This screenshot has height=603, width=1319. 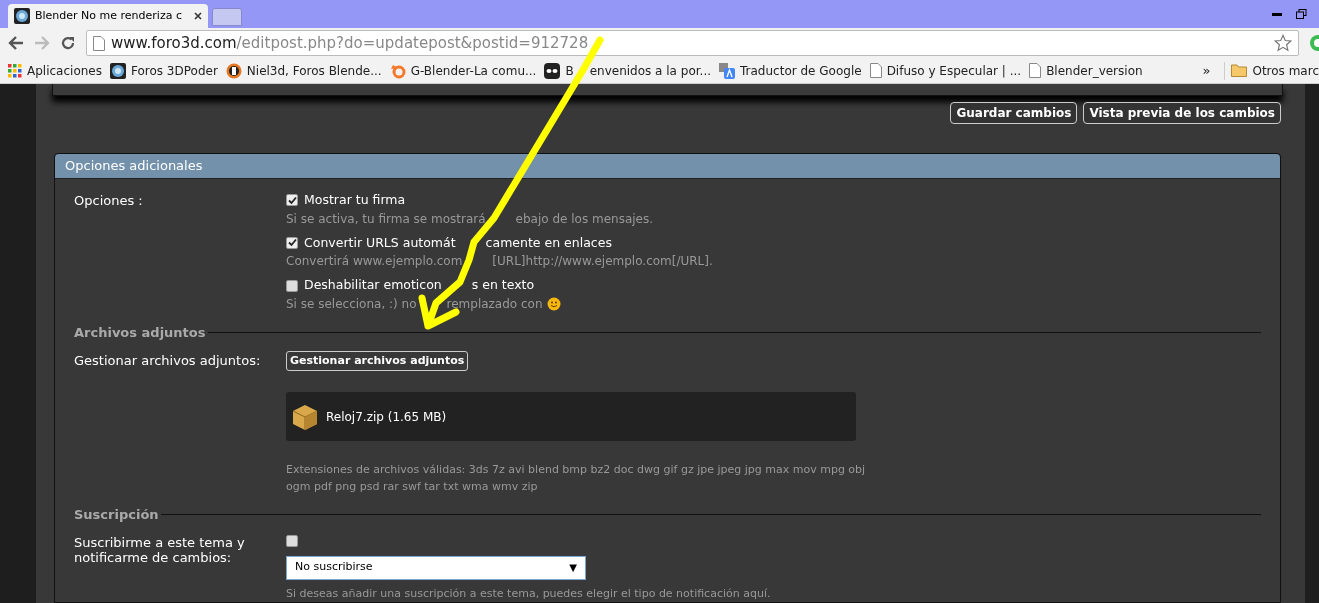 What do you see at coordinates (1283, 43) in the screenshot?
I see `star-icon` at bounding box center [1283, 43].